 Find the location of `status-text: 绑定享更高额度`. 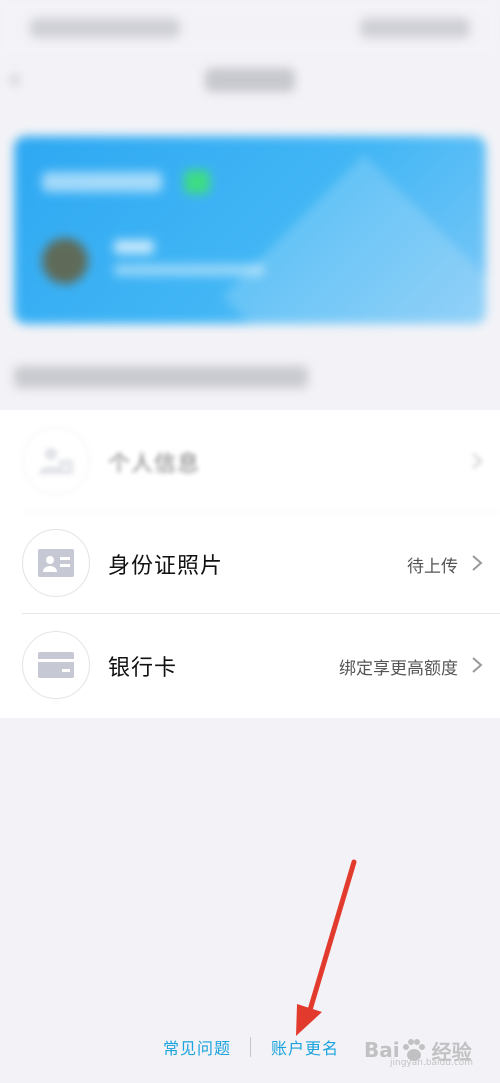

status-text: 绑定享更高额度 is located at coordinates (398, 669).